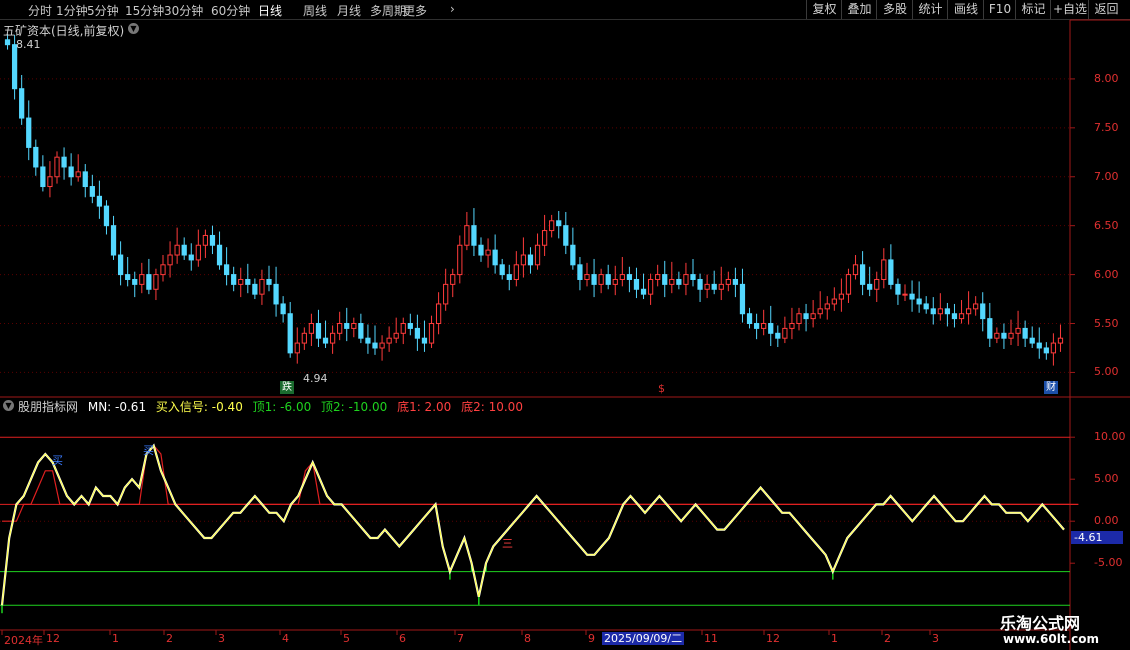  I want to click on dividend-marker: $, so click(661, 388).